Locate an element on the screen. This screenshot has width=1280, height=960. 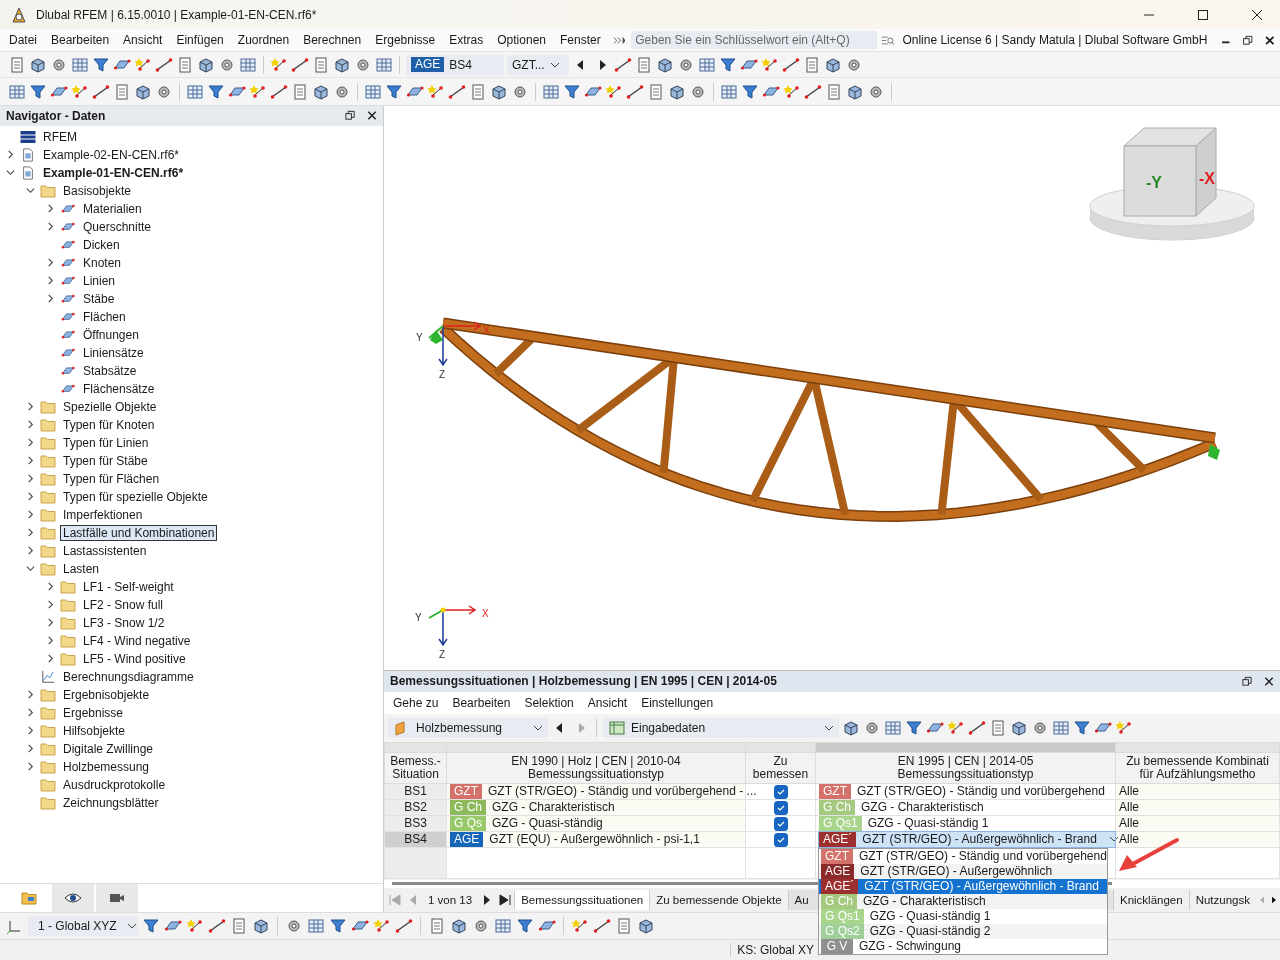
tree-item: Flächensätze is located at coordinates (119, 388).